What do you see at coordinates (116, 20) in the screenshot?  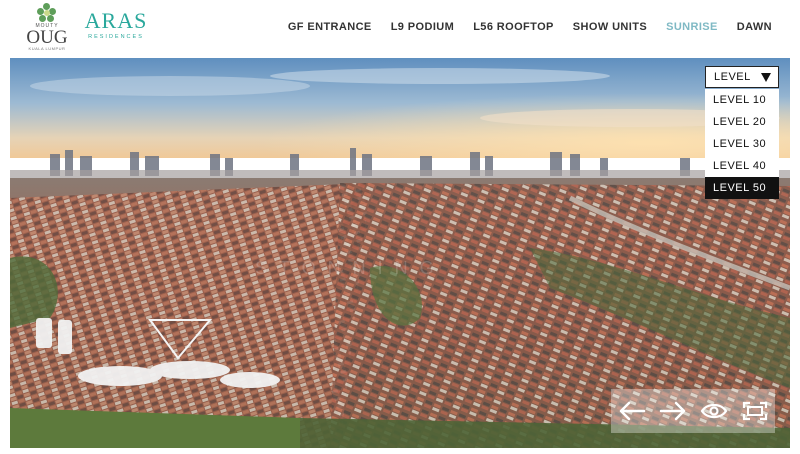 I see `aras-logo-name: ARAS` at bounding box center [116, 20].